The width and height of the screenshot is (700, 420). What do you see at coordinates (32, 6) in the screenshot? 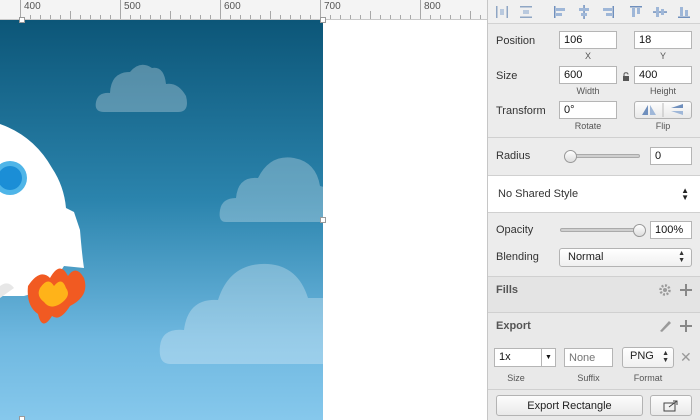
I see `ruler-label: 400` at bounding box center [32, 6].